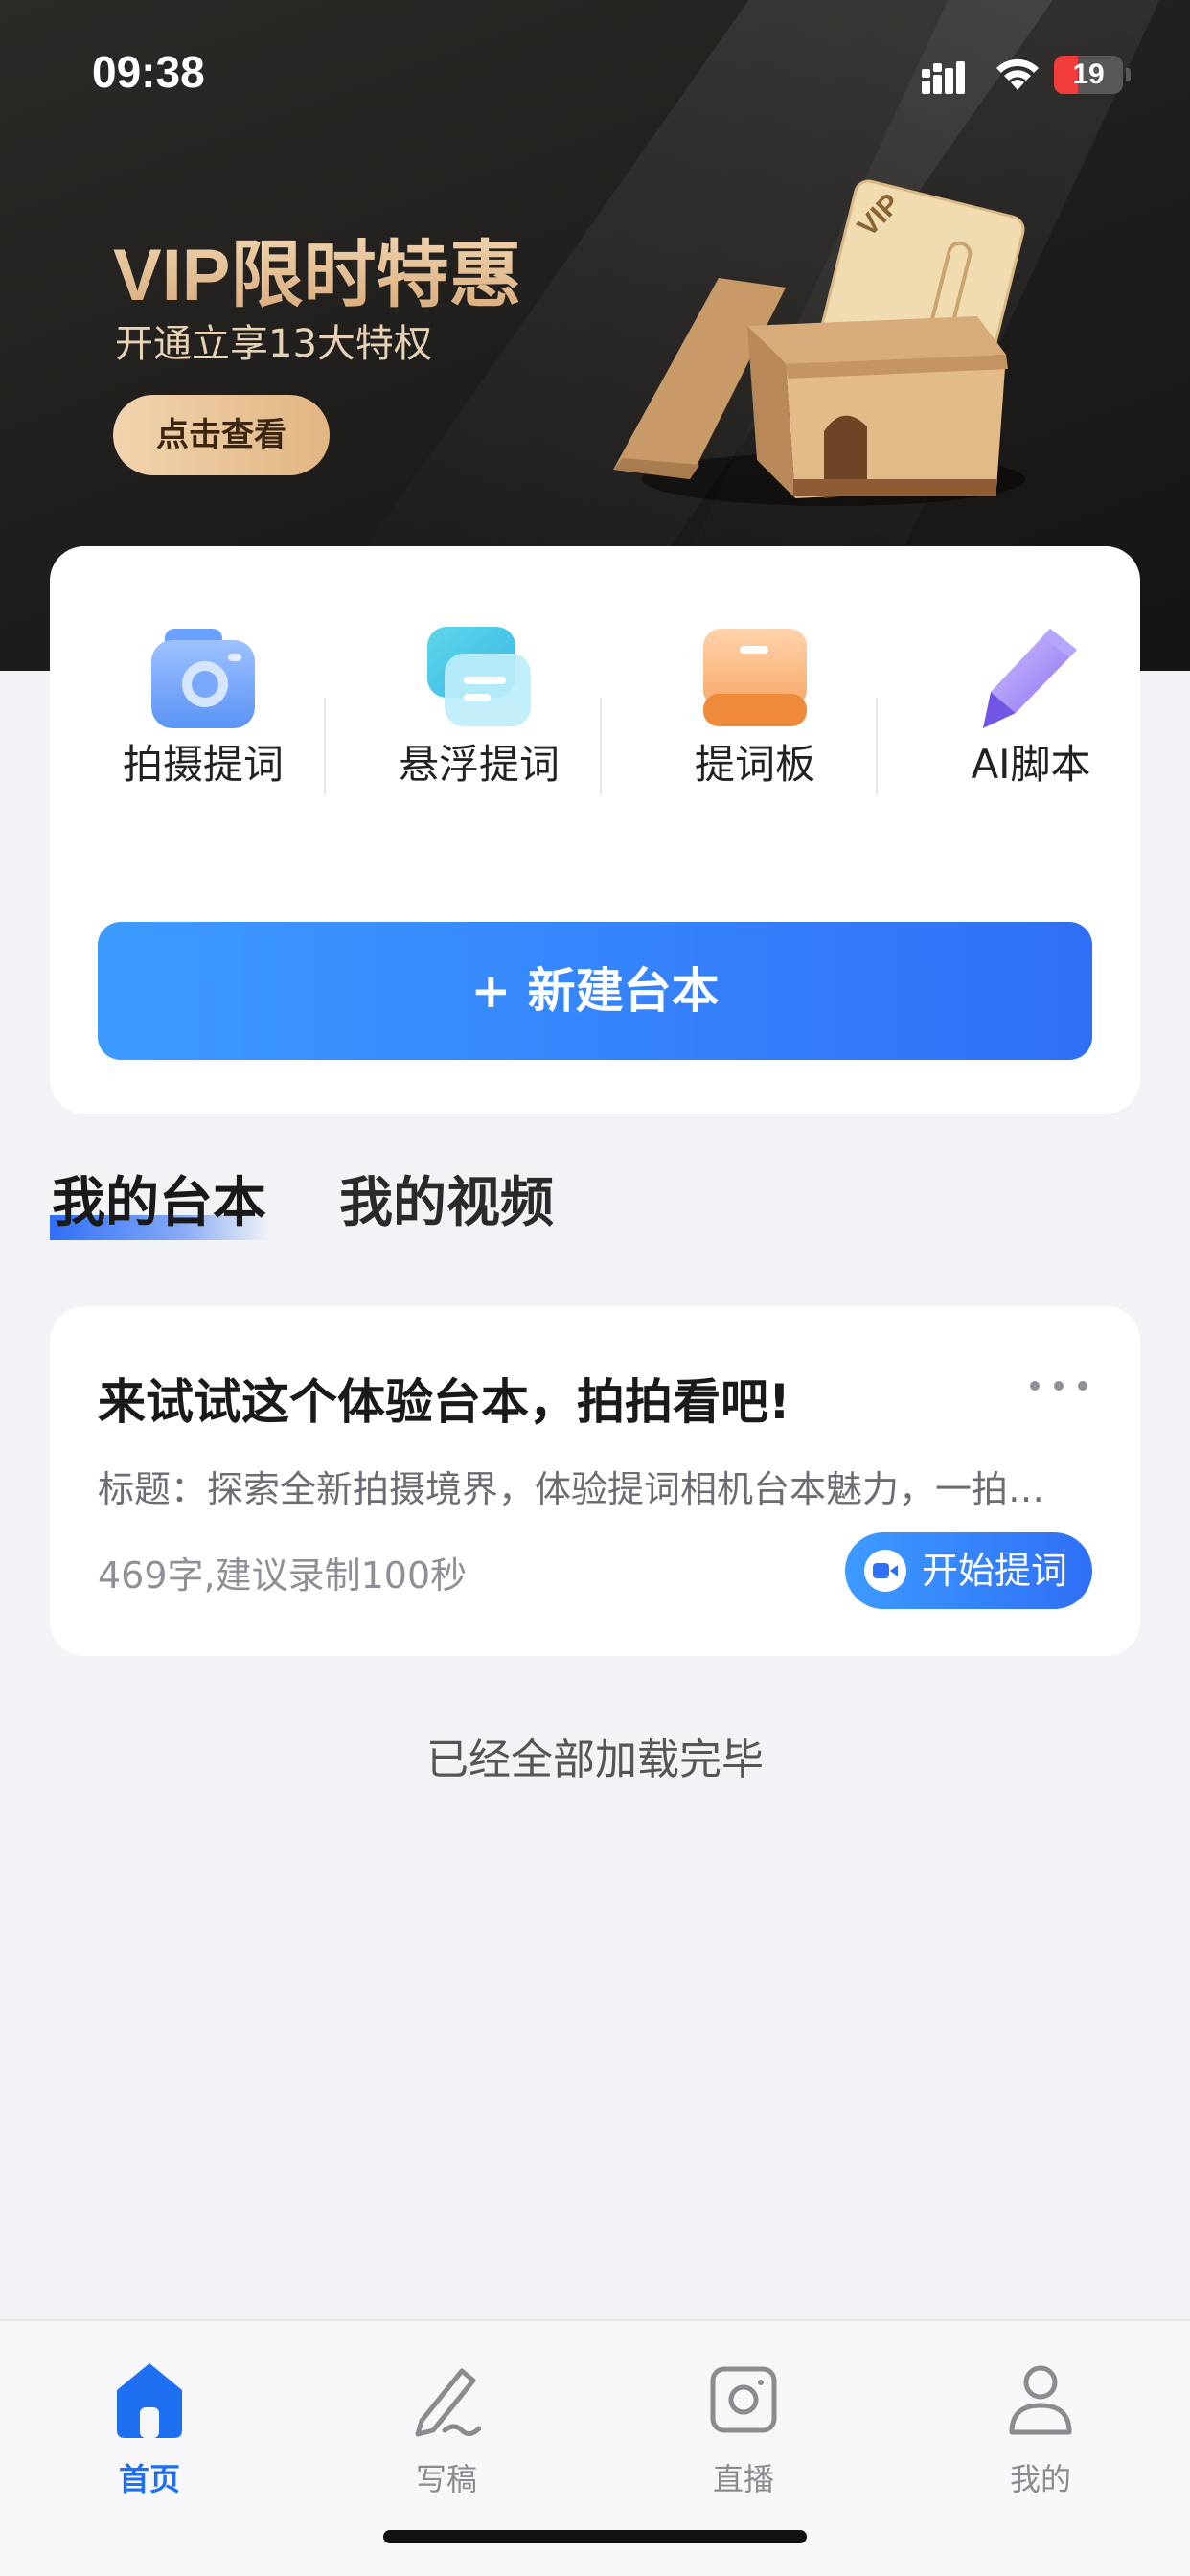 Image resolution: width=1190 pixels, height=2576 pixels. Describe the element at coordinates (944, 77) in the screenshot. I see `signal-icon` at that location.